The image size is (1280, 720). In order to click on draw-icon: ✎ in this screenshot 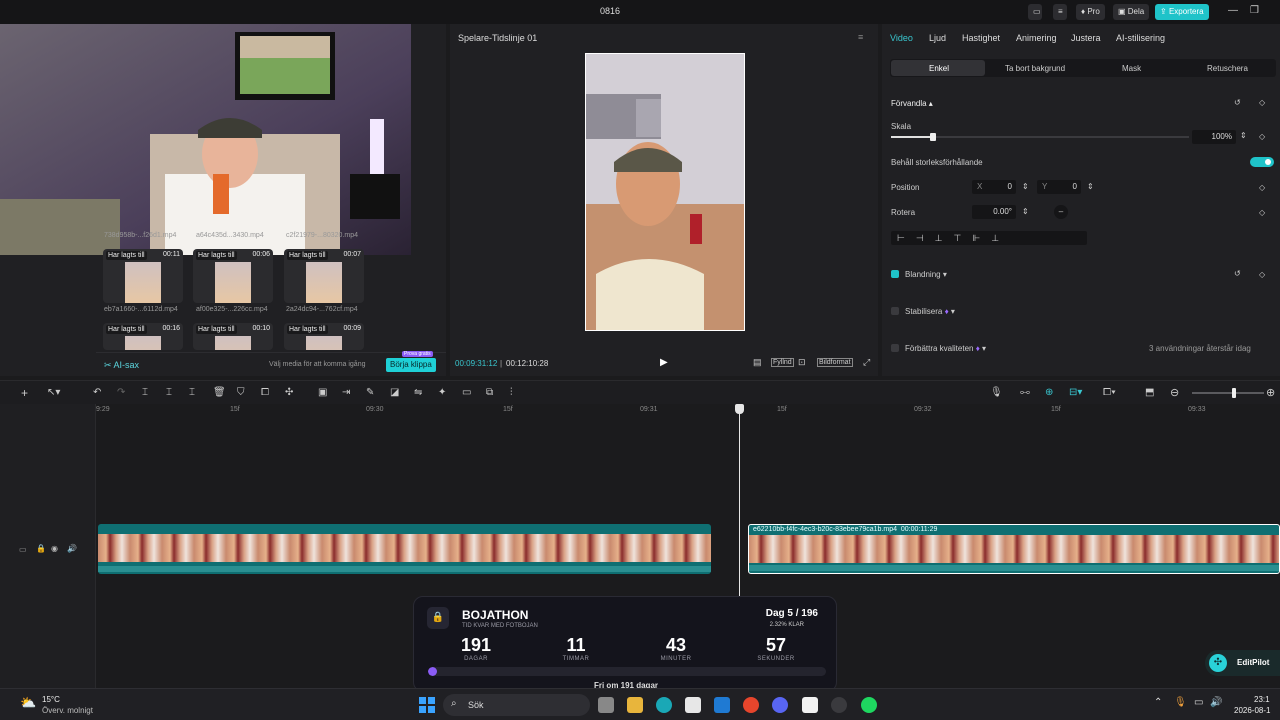, I will do `click(370, 392)`.